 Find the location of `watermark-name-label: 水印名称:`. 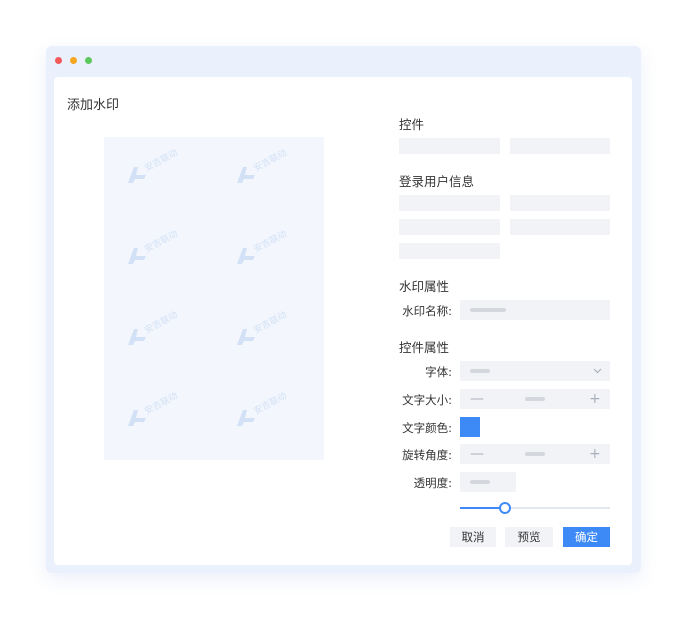

watermark-name-label: 水印名称: is located at coordinates (427, 311).